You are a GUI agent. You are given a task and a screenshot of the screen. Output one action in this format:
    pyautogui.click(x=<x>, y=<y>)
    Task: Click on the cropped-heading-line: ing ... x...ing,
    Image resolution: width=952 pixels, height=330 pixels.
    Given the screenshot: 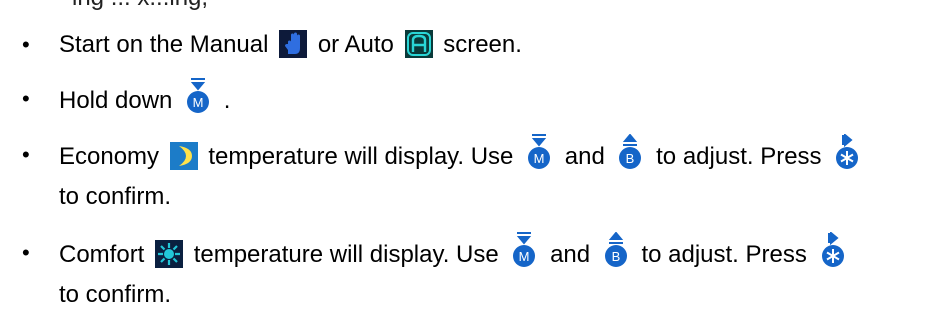 What is the action you would take?
    pyautogui.click(x=140, y=6)
    